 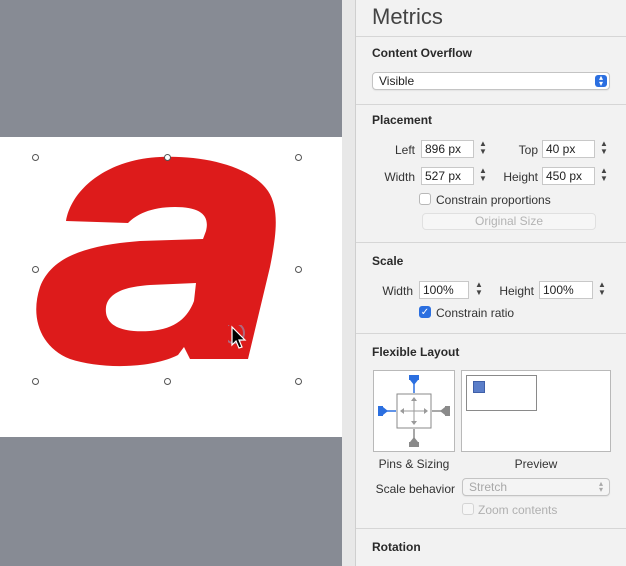 I want to click on scale-behavior-label: Scale behavior, so click(x=415, y=489).